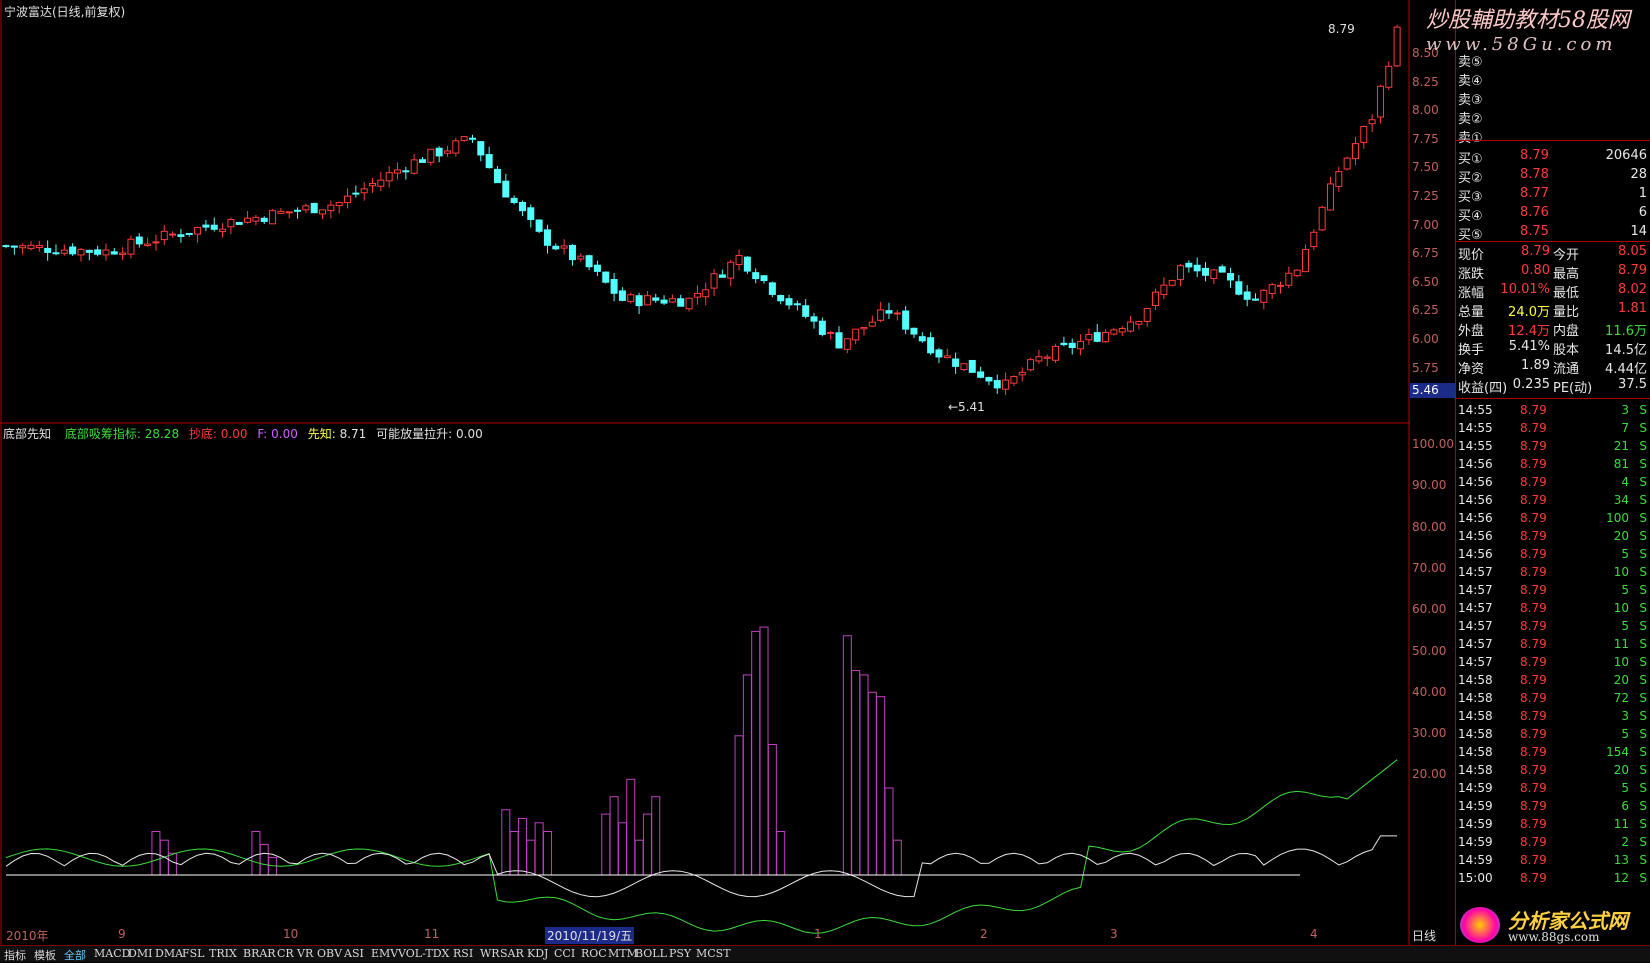 Image resolution: width=1650 pixels, height=963 pixels. I want to click on tick-volume: 4, so click(1625, 482).